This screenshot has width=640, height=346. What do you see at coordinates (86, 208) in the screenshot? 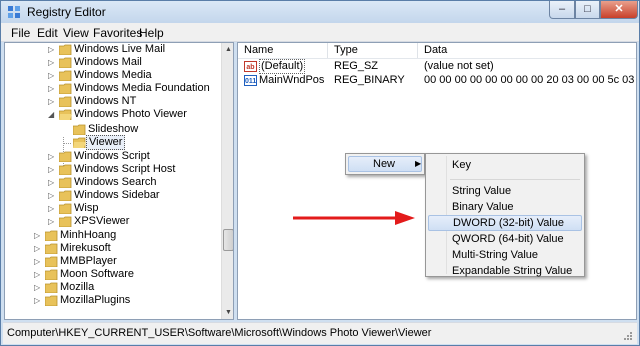
I see `tree-item-label: Wisp` at bounding box center [86, 208].